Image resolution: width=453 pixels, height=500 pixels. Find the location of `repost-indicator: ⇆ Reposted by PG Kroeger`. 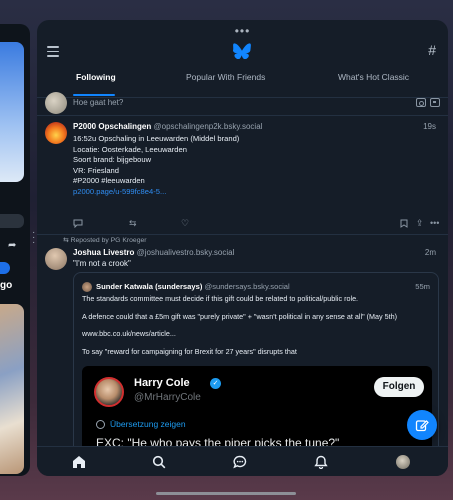

repost-indicator: ⇆ Reposted by PG Kroeger is located at coordinates (105, 240).